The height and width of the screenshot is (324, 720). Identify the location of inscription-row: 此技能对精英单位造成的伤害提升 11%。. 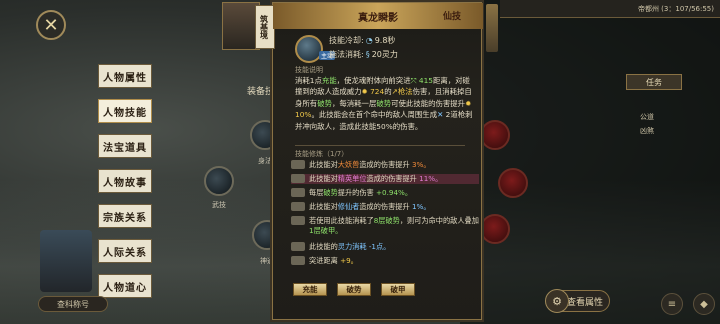
(385, 179).